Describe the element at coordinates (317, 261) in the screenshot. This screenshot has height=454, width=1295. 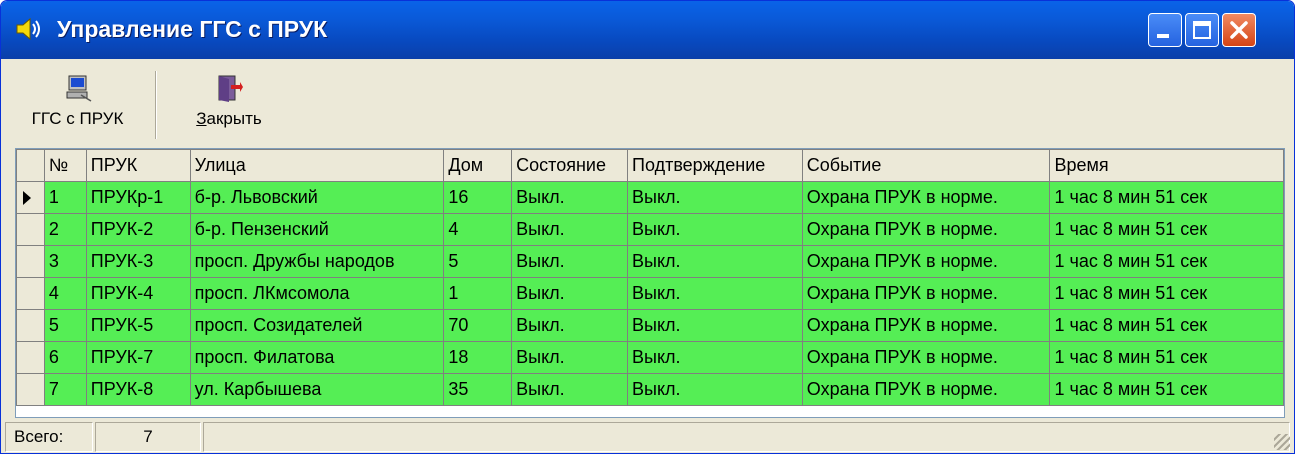
I see `cell-street: просп. Дружбы народов` at that location.